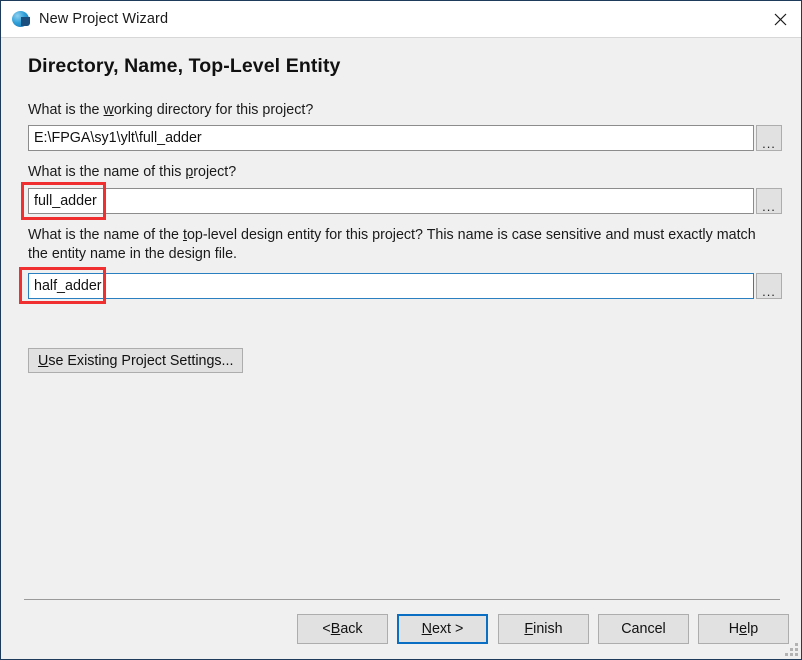  I want to click on page-title: Directory, Name, Top-Level Entity, so click(184, 66).